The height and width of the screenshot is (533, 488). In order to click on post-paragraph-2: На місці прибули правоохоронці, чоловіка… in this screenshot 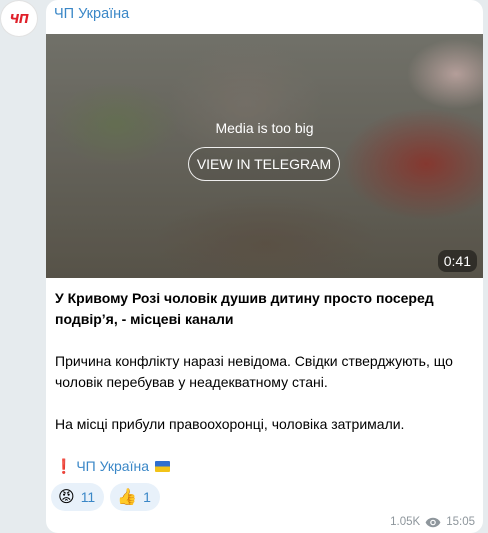, I will do `click(230, 424)`.